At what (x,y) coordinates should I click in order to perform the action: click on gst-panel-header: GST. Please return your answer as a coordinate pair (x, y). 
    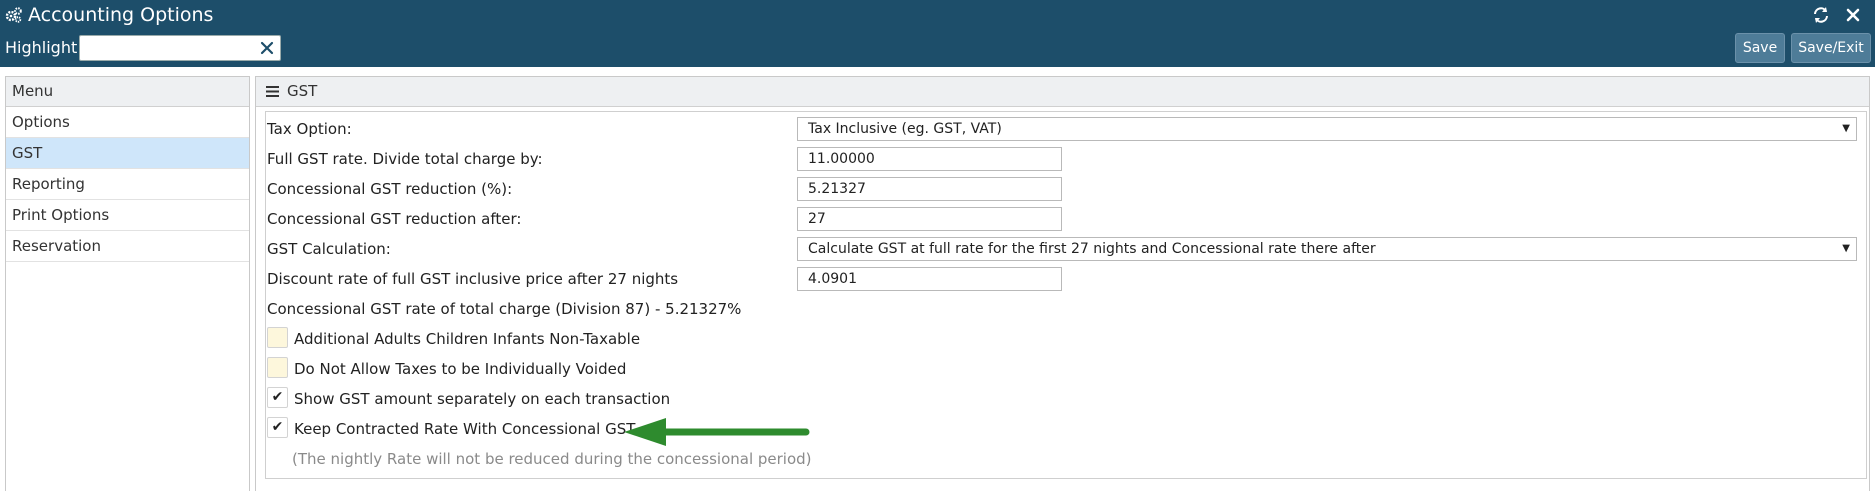
    Looking at the image, I should click on (1062, 92).